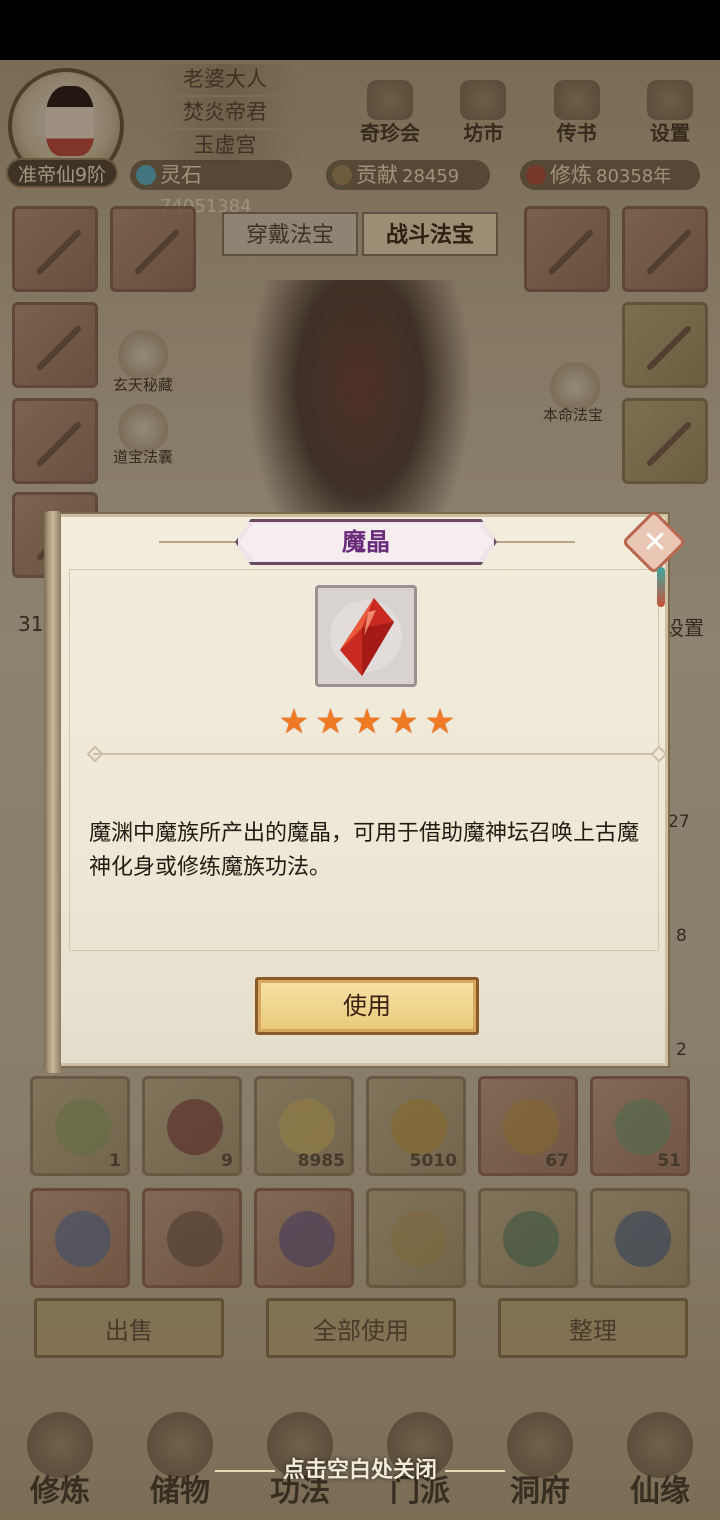  What do you see at coordinates (655, 543) in the screenshot?
I see `close-icon: ✕` at bounding box center [655, 543].